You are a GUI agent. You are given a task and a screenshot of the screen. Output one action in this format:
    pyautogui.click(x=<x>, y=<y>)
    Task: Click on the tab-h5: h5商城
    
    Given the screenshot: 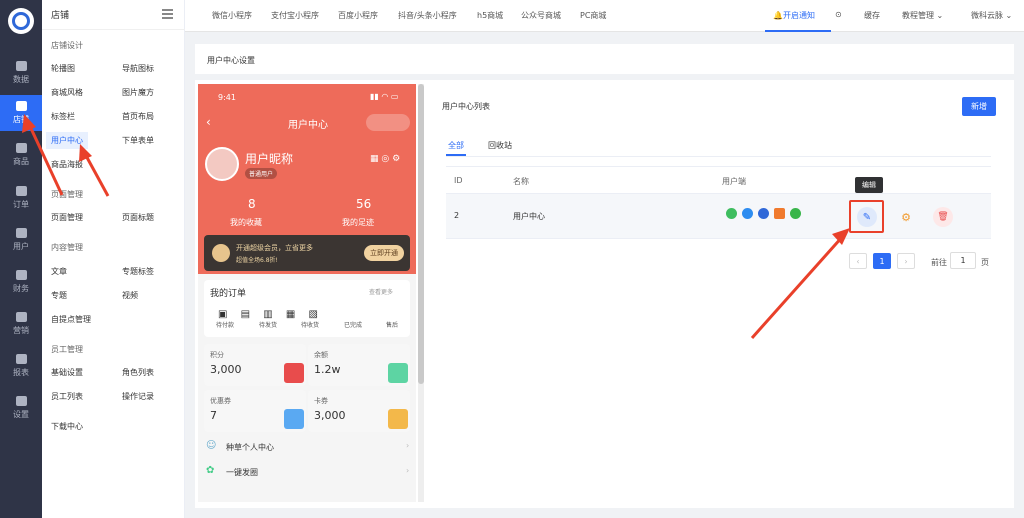 What is the action you would take?
    pyautogui.click(x=490, y=15)
    